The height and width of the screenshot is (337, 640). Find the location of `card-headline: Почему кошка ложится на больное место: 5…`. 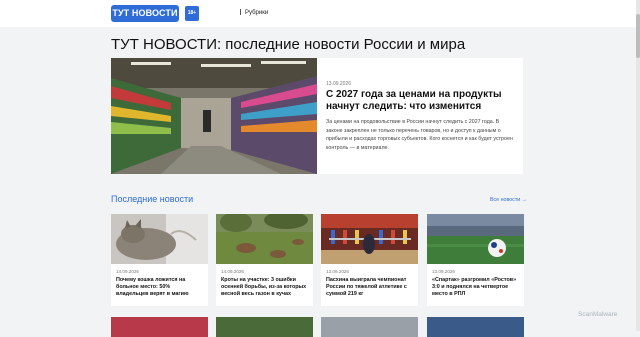

card-headline: Почему кошка ложится на больное место: 5… is located at coordinates (160, 287).